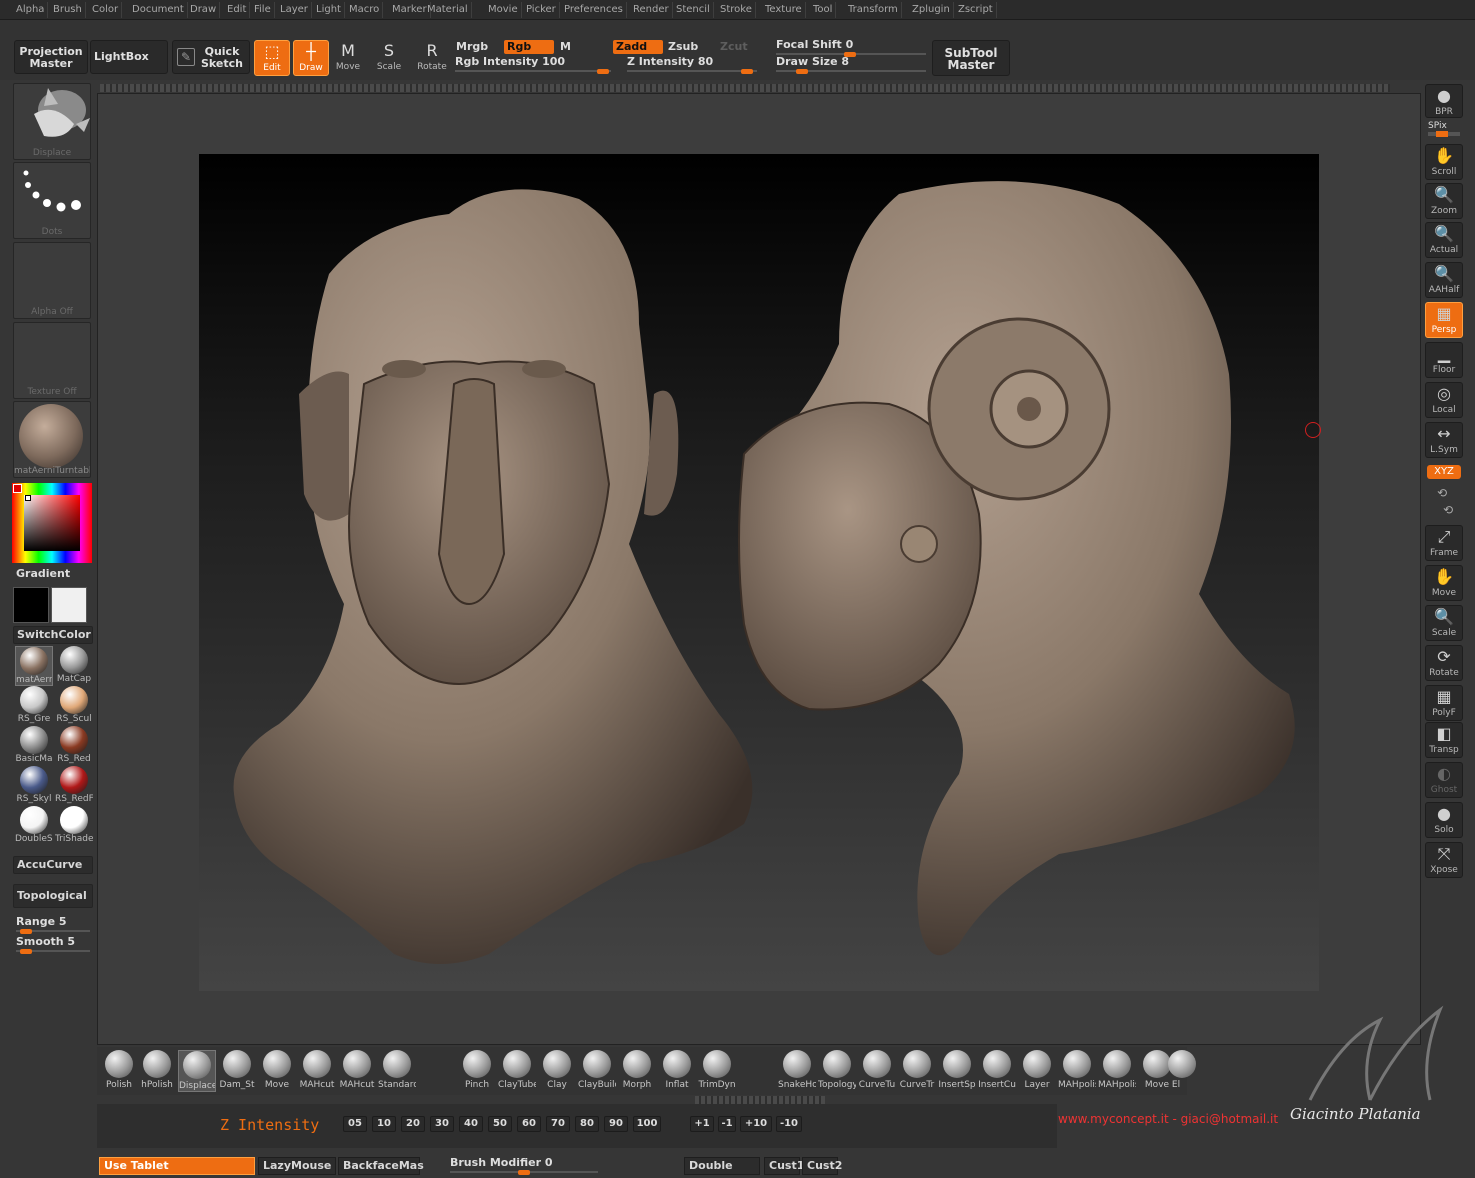 This screenshot has width=1475, height=1178. What do you see at coordinates (597, 1071) in the screenshot?
I see `brush-claybuild: ClayBuild` at bounding box center [597, 1071].